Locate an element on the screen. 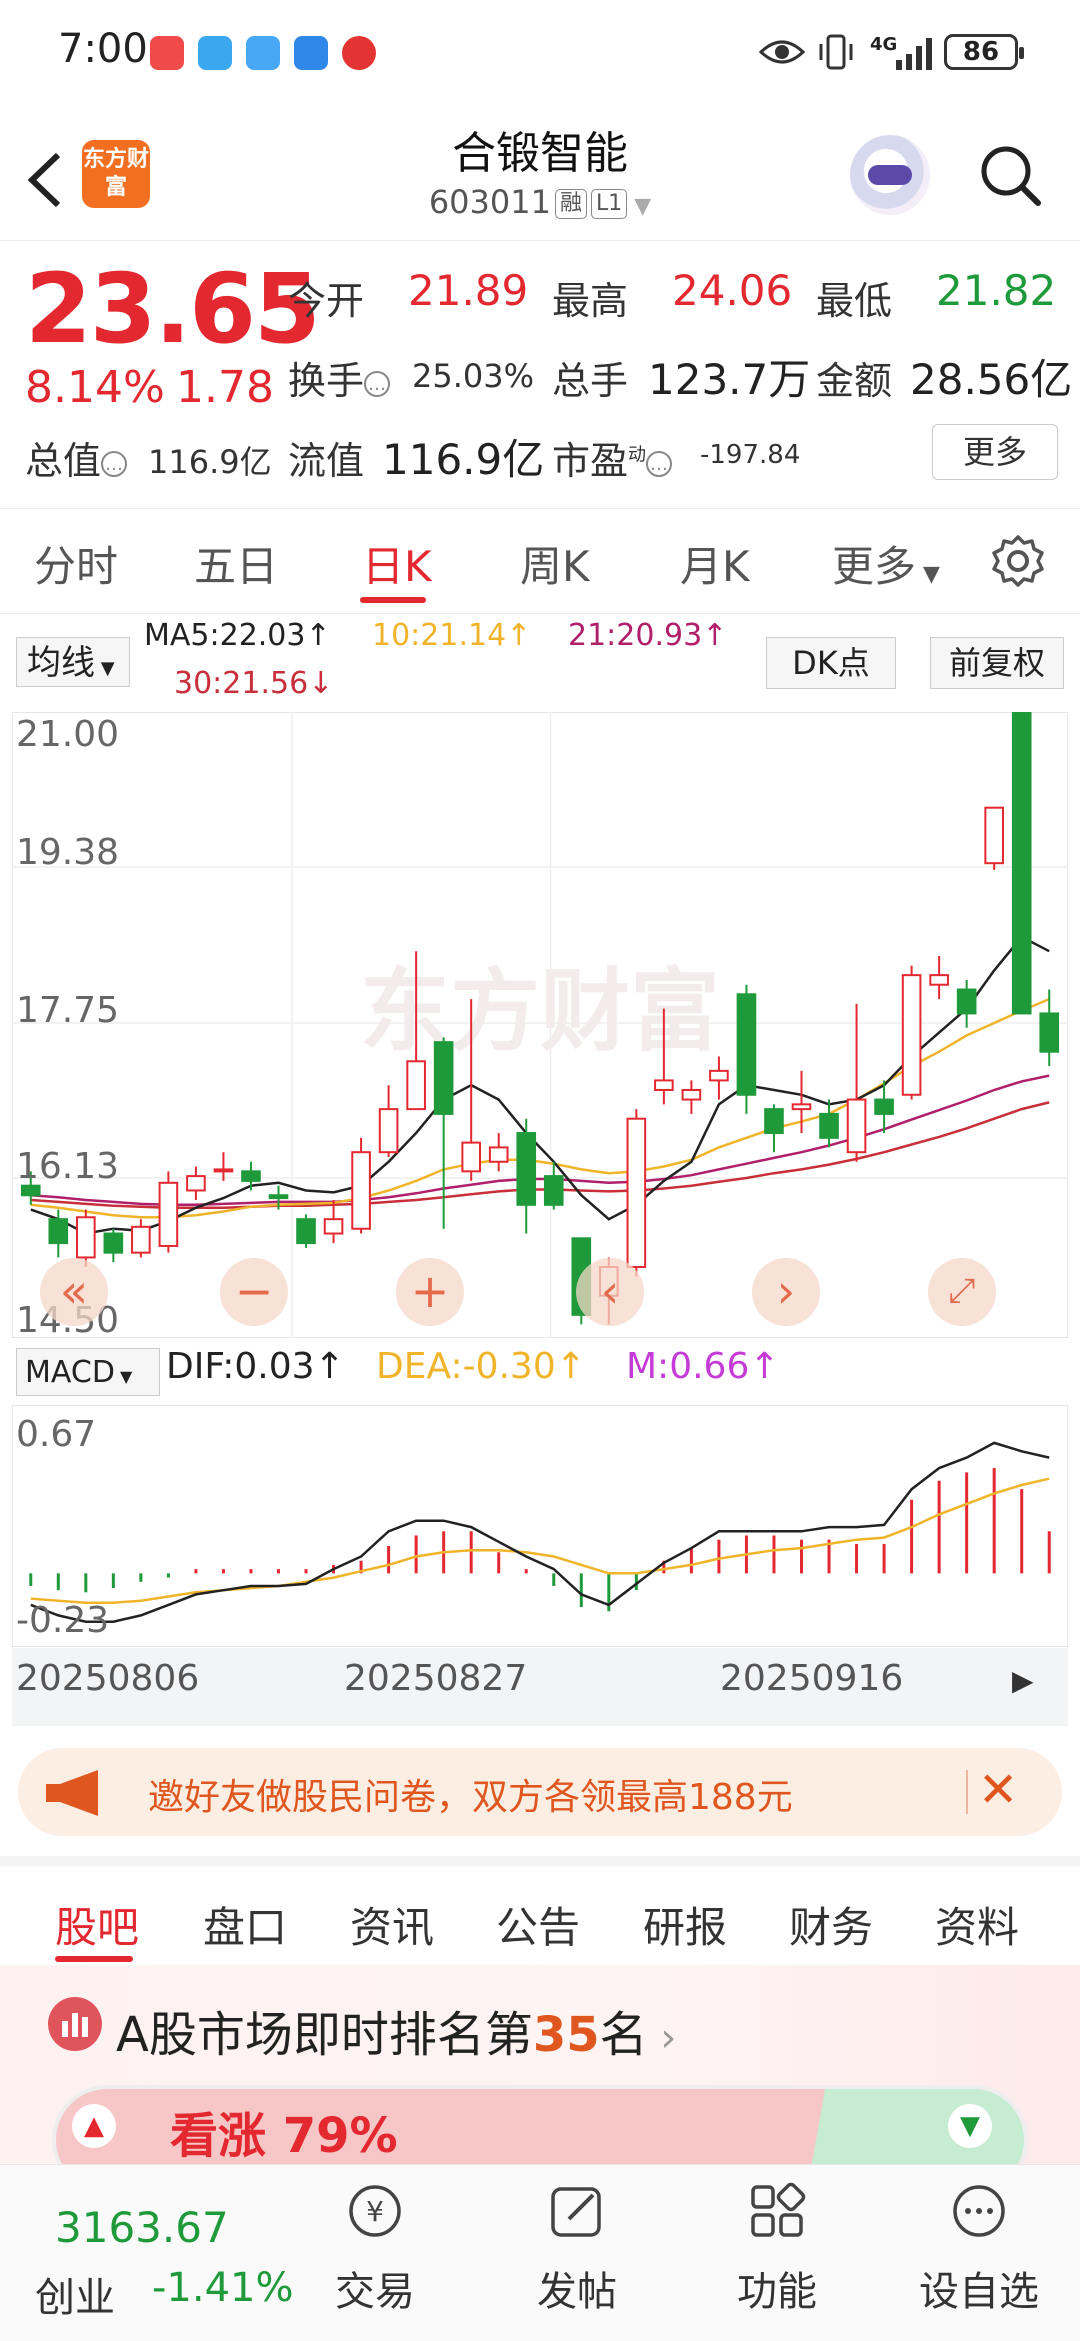 This screenshot has width=1080, height=2341. tab-news: 资讯 is located at coordinates (392, 1924).